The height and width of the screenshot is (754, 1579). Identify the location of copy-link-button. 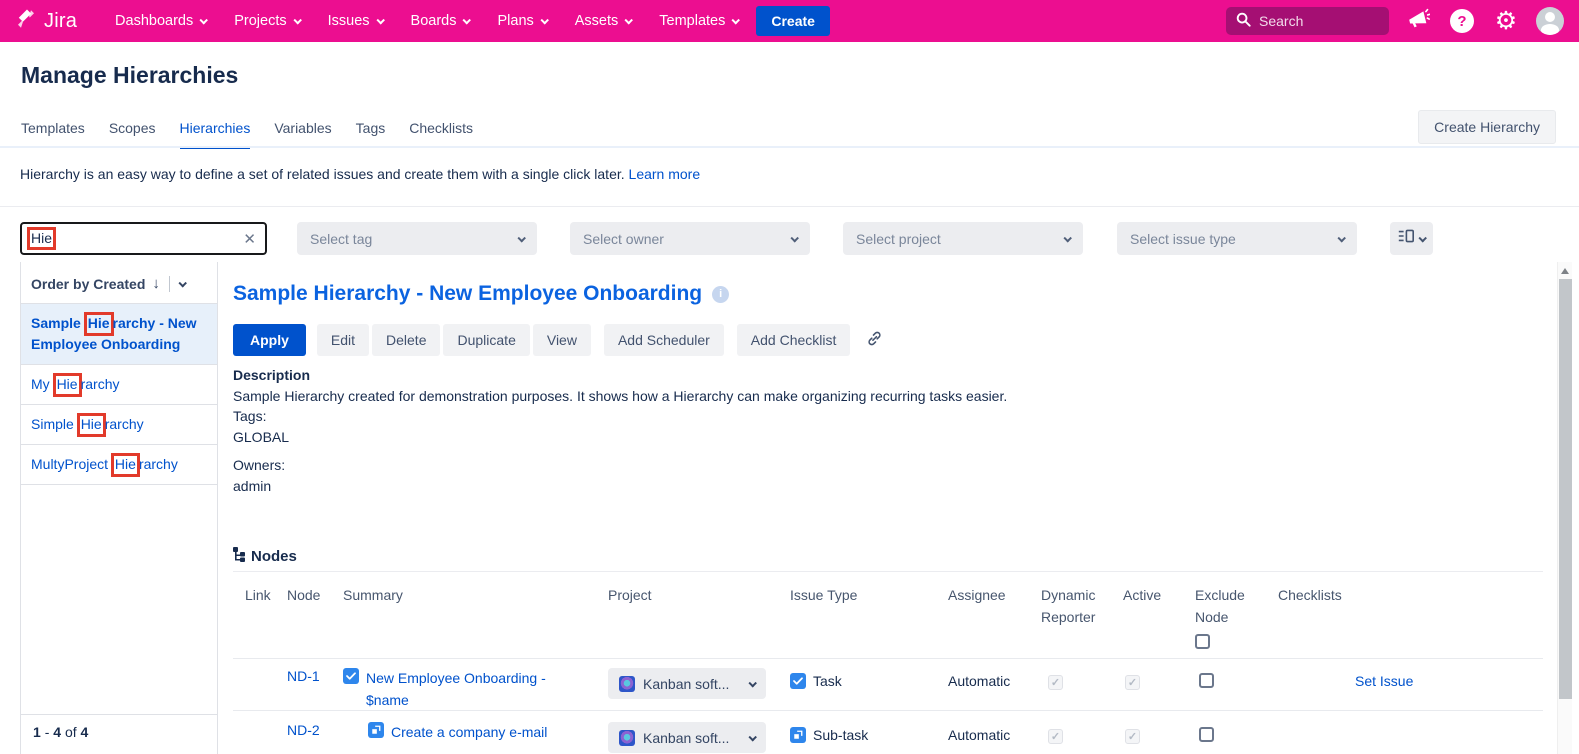
(874, 340).